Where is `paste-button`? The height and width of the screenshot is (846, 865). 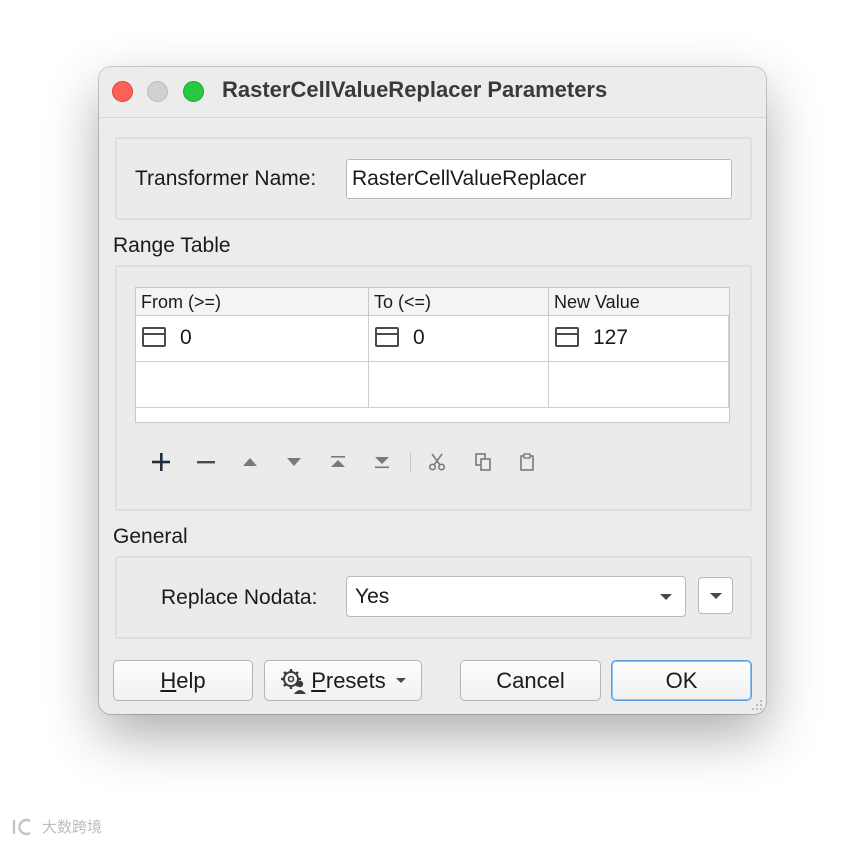
paste-button is located at coordinates (527, 462).